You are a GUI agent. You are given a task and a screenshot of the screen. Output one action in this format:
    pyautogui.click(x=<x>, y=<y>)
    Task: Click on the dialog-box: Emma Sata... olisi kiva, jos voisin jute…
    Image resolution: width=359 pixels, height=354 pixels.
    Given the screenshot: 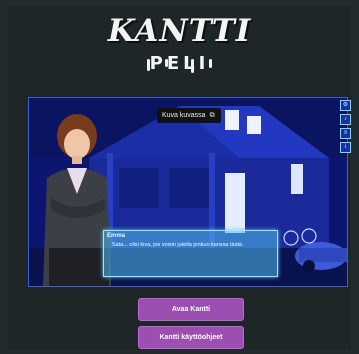 What is the action you would take?
    pyautogui.click(x=190, y=253)
    